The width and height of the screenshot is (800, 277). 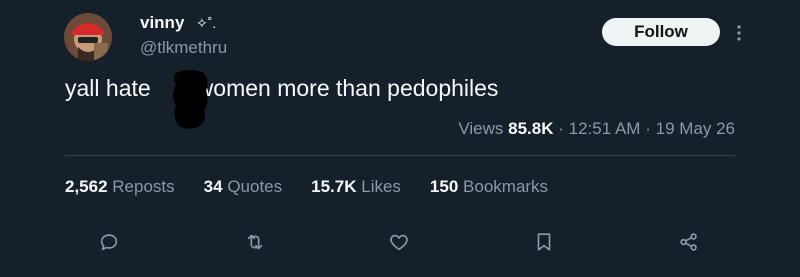 I want to click on avatar-image, so click(x=88, y=37).